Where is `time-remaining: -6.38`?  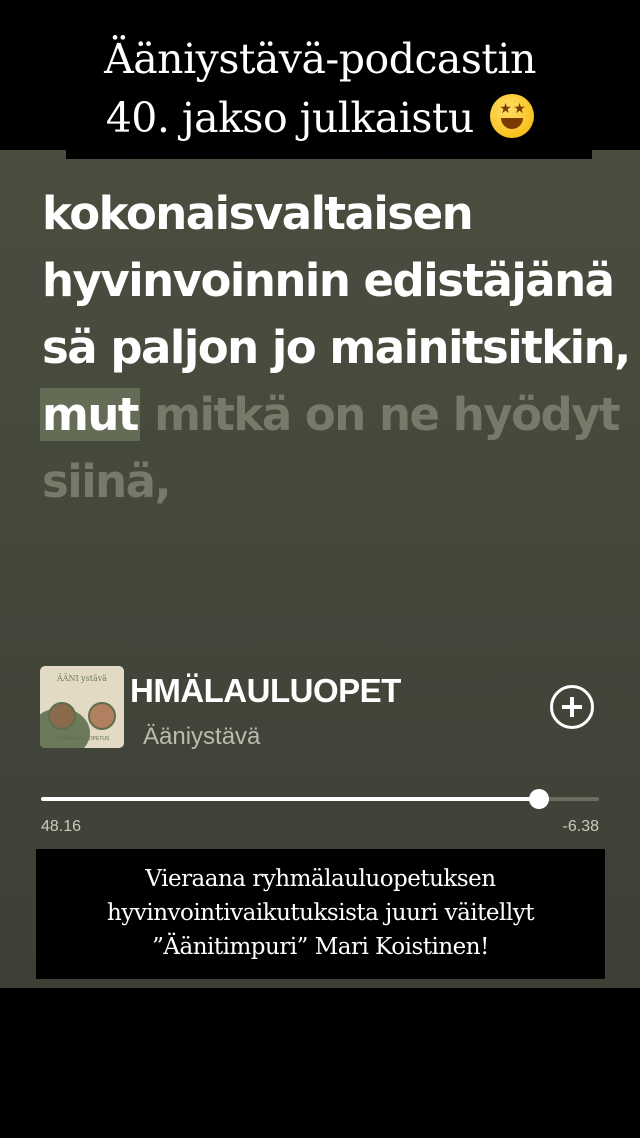
time-remaining: -6.38 is located at coordinates (580, 826).